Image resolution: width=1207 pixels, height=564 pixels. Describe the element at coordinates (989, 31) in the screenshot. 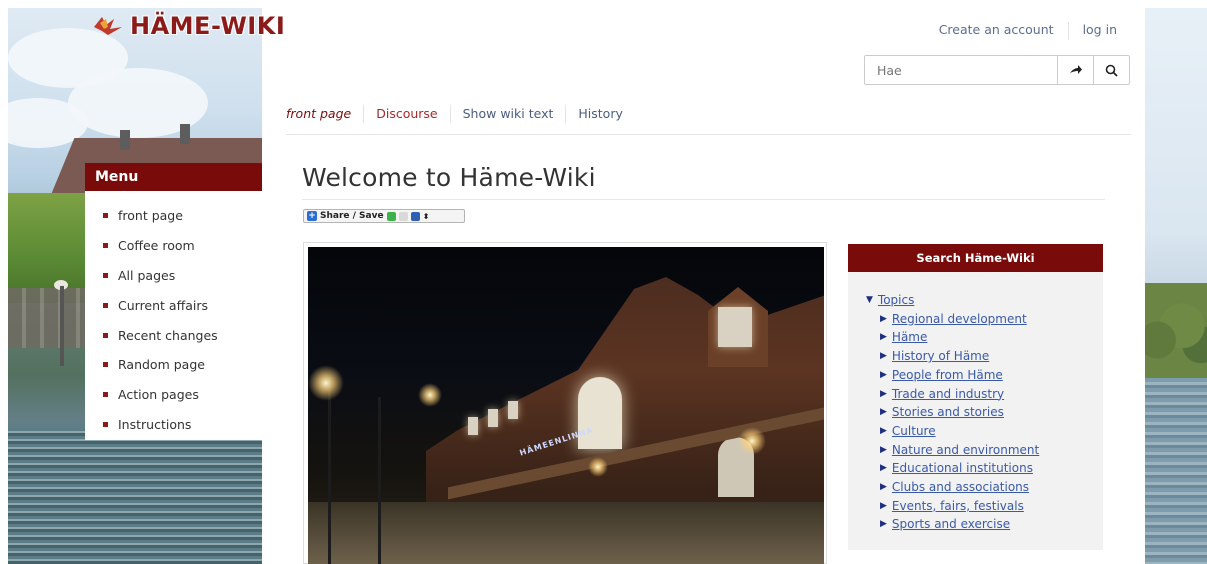

I see `create-account-link: Create an account` at that location.